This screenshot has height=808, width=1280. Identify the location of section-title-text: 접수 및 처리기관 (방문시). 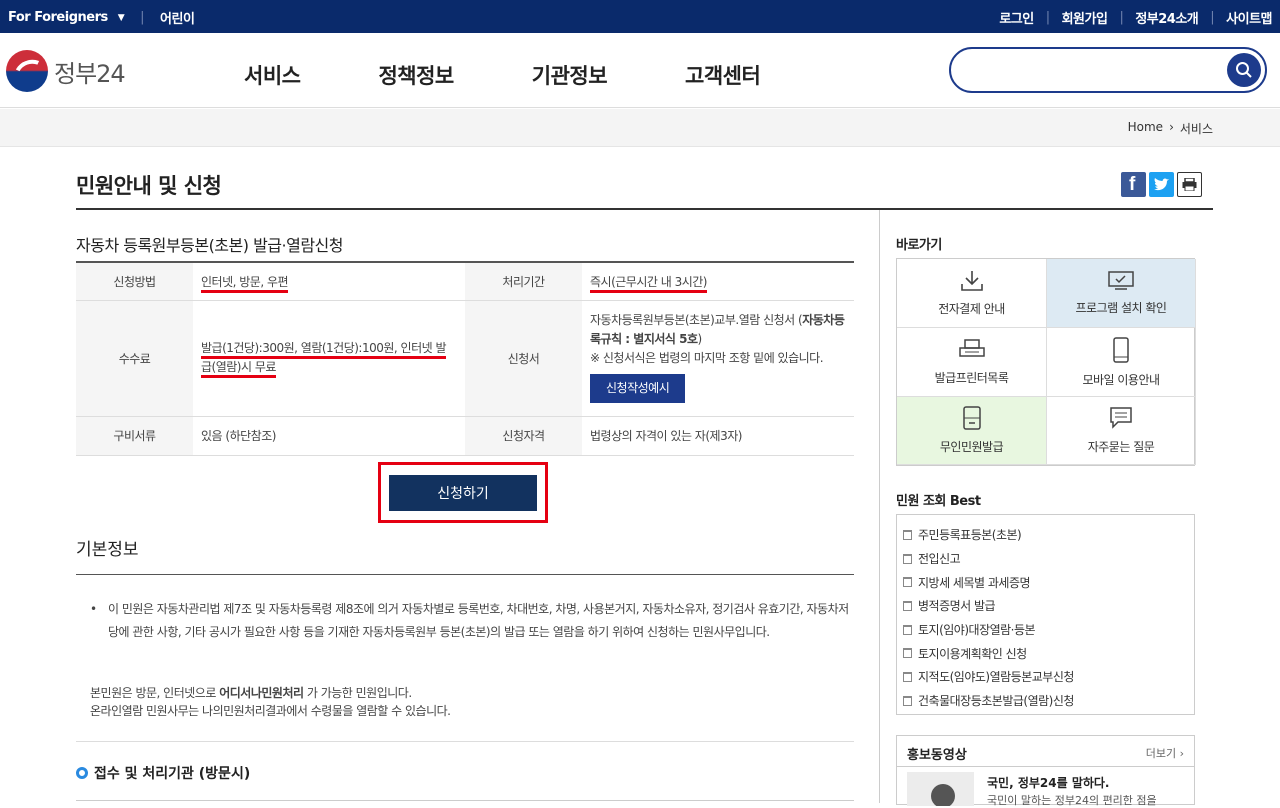
(172, 774).